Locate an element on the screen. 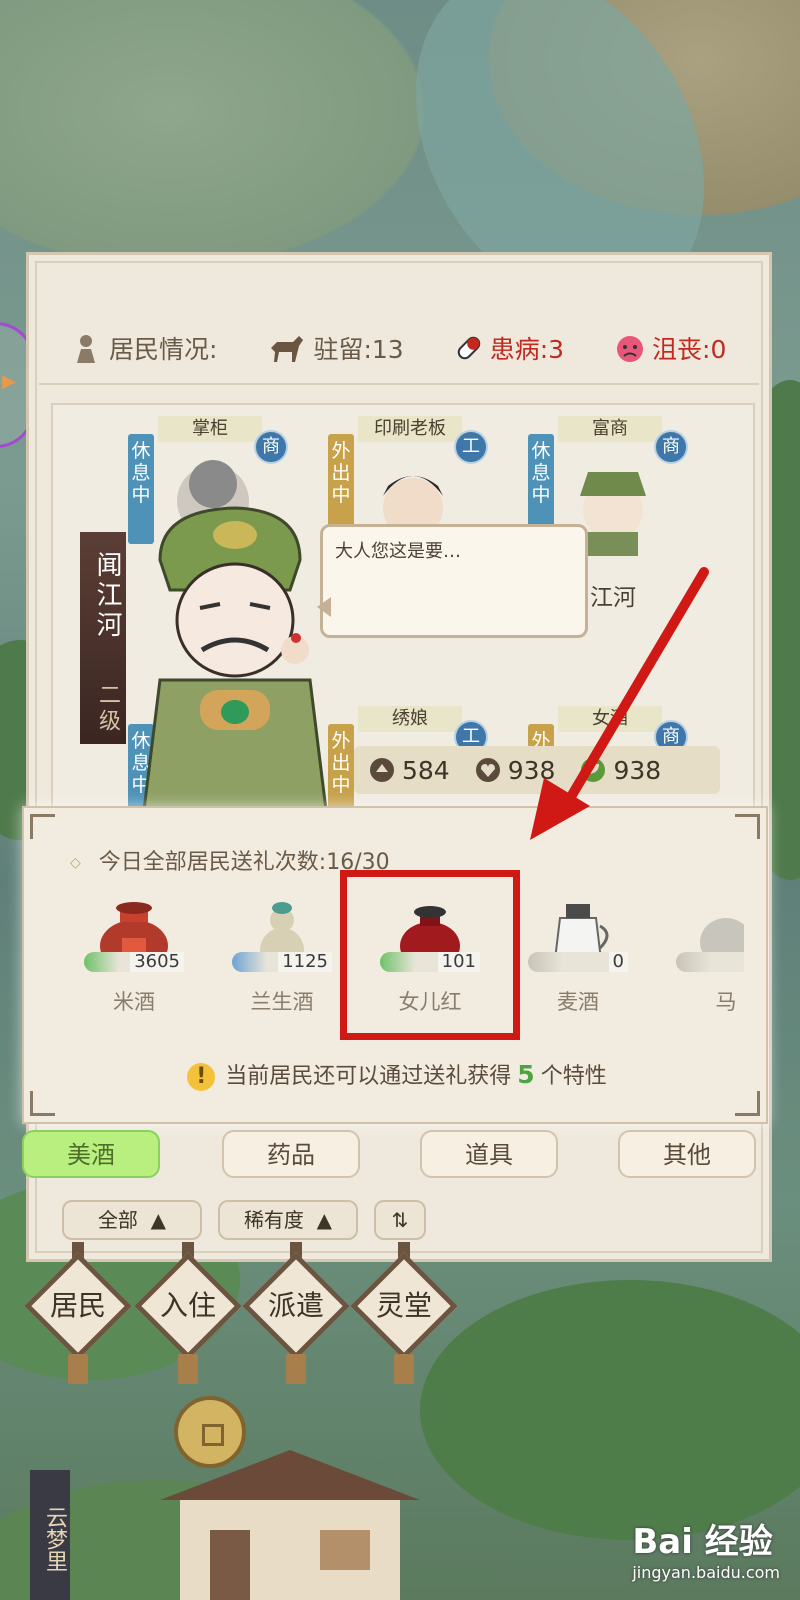  nav-move-in: 入住 is located at coordinates (188, 1313).